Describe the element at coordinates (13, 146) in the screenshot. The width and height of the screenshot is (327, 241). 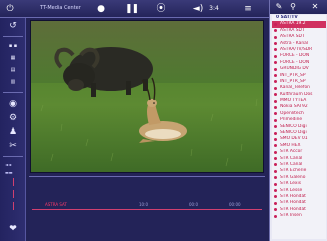
I see `tools-icon: ✂` at that location.